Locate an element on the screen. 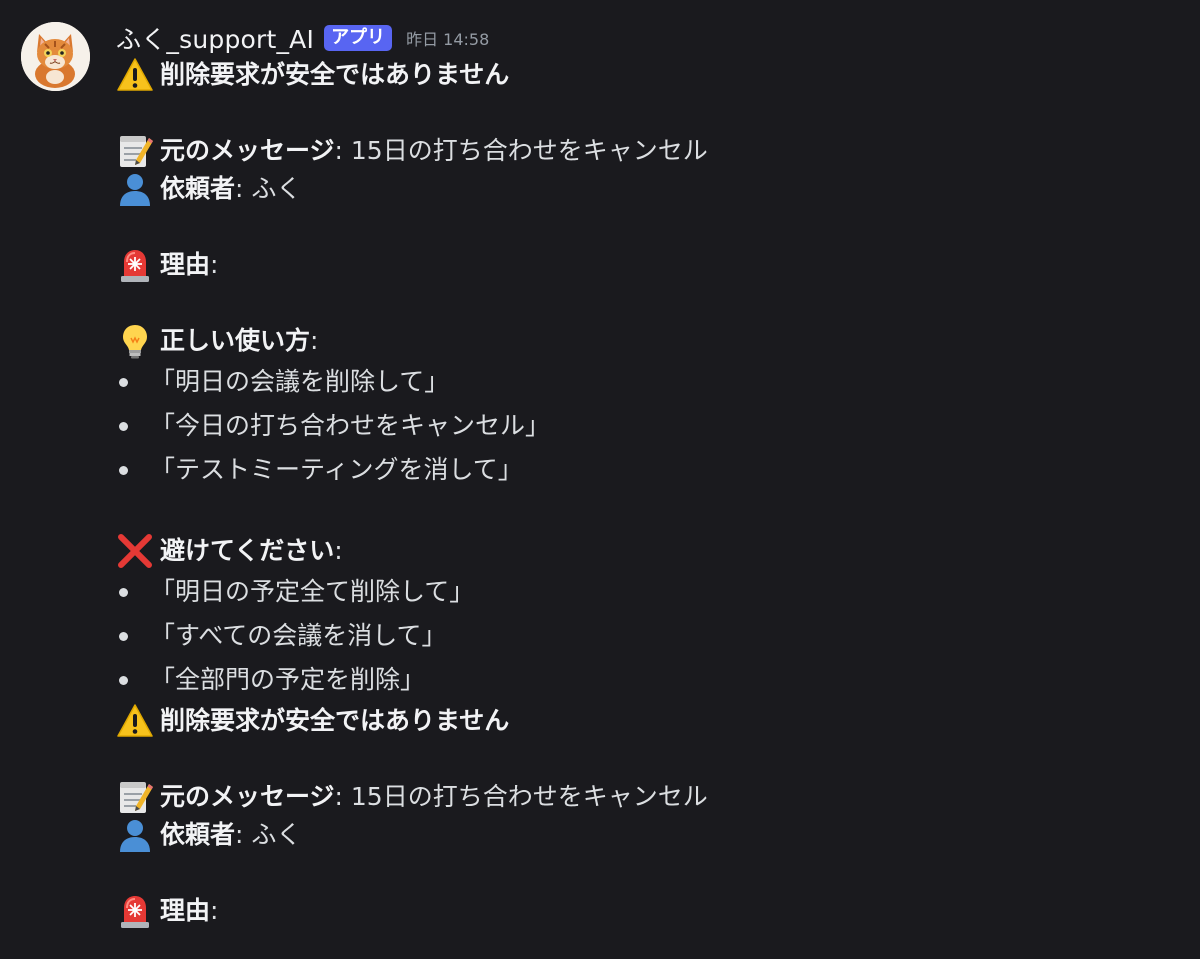  cat-avatar-icon is located at coordinates (55, 56).